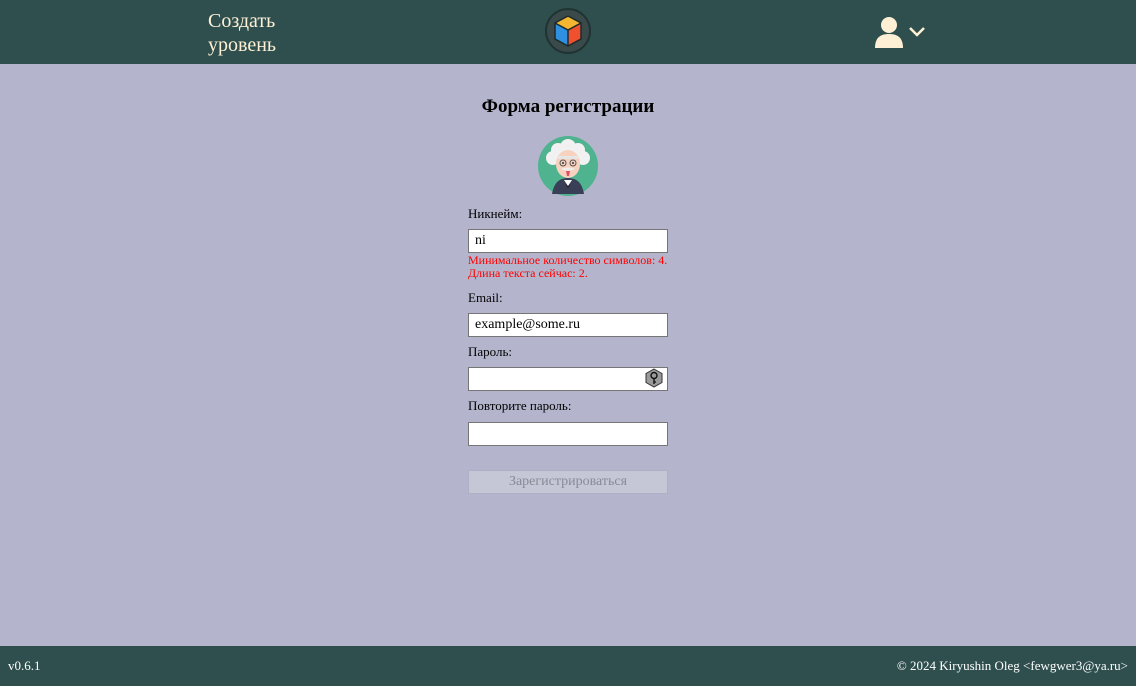  I want to click on email-label: Email:, so click(485, 297).